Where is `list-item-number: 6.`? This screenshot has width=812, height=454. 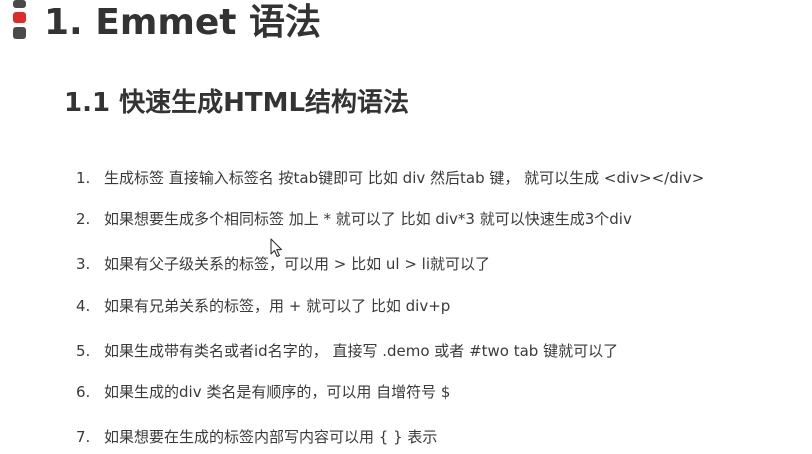
list-item-number: 6. is located at coordinates (83, 392).